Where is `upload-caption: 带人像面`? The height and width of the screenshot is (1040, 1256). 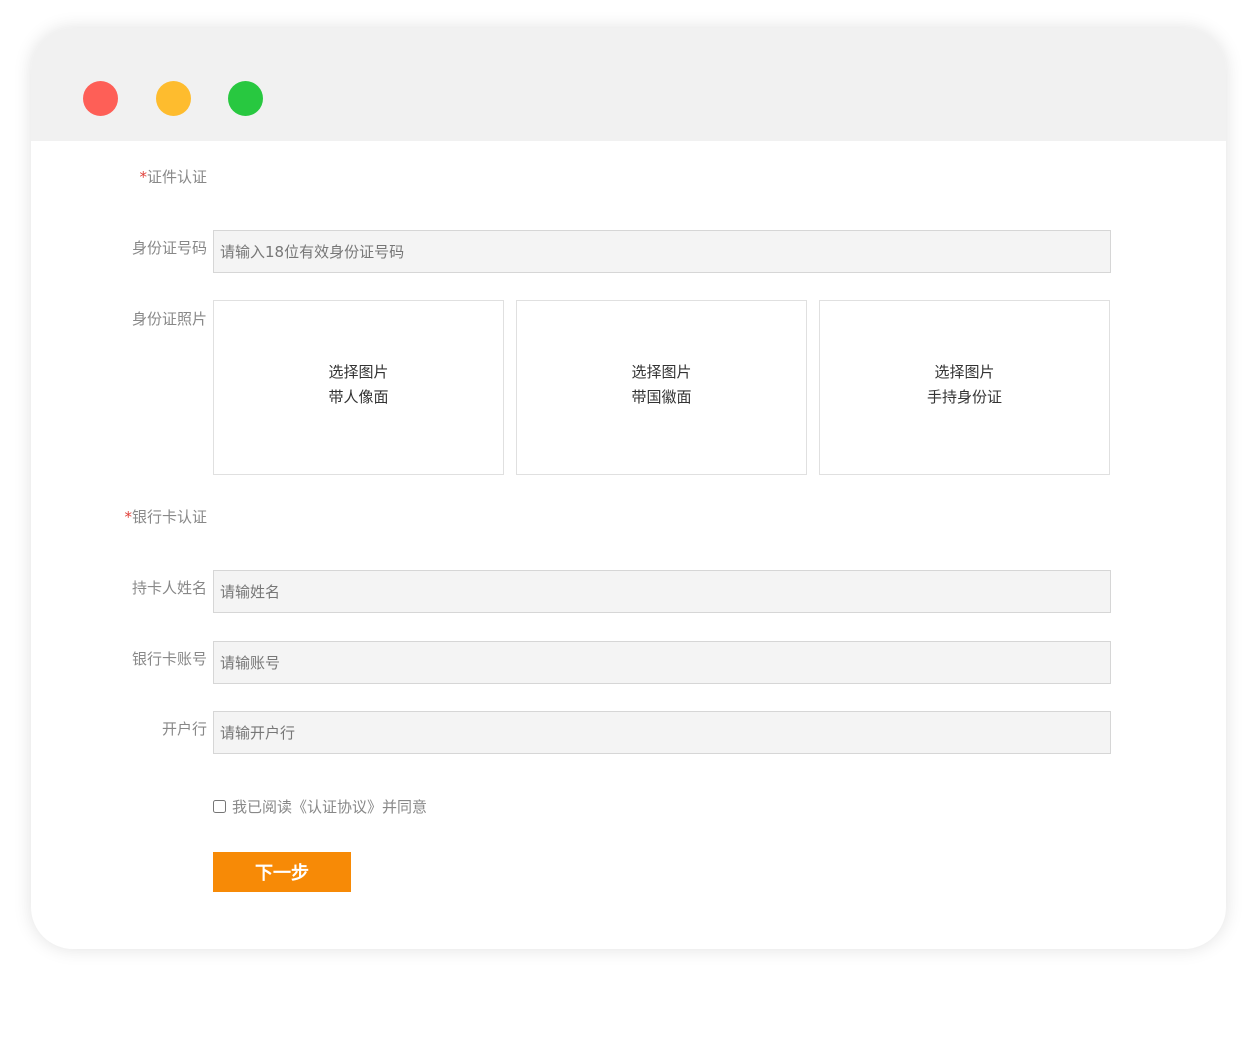 upload-caption: 带人像面 is located at coordinates (358, 397).